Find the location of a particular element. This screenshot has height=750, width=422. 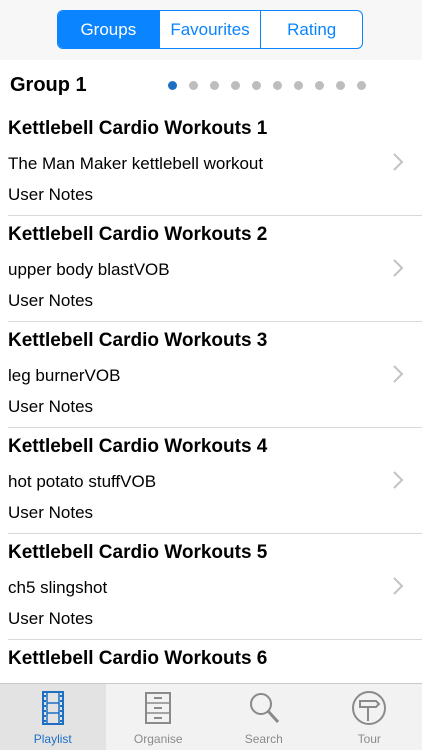

item-title: Kettlebell Cardio Workouts 3 is located at coordinates (138, 340).